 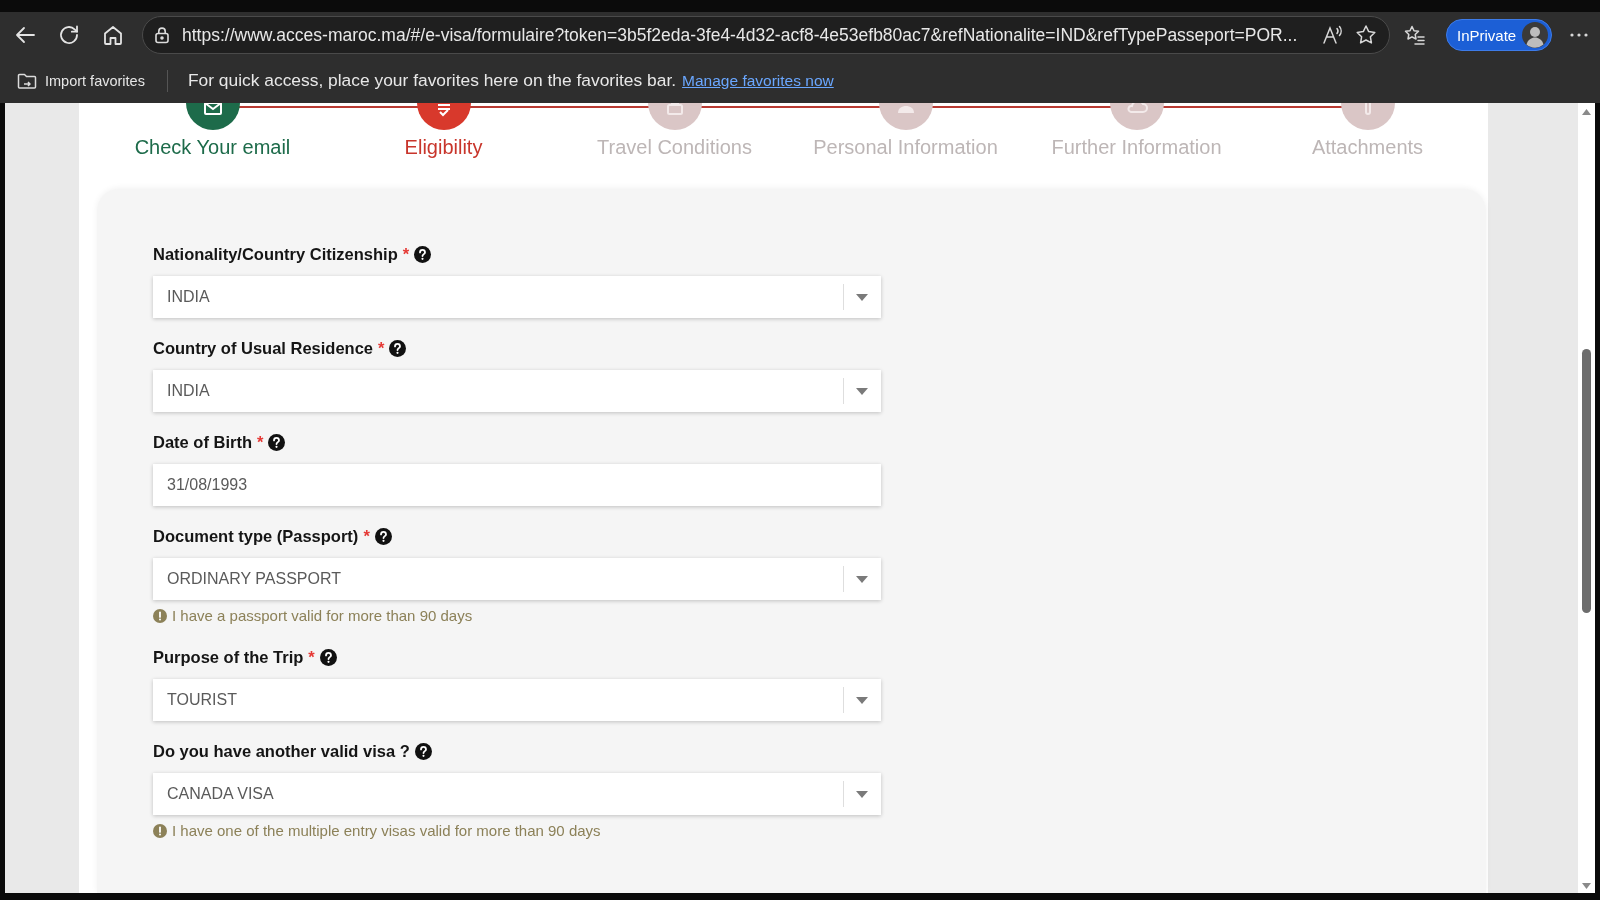 What do you see at coordinates (386, 830) in the screenshot?
I see `field-hint: I have one of the multiple entry visas valid for more than 90 days` at bounding box center [386, 830].